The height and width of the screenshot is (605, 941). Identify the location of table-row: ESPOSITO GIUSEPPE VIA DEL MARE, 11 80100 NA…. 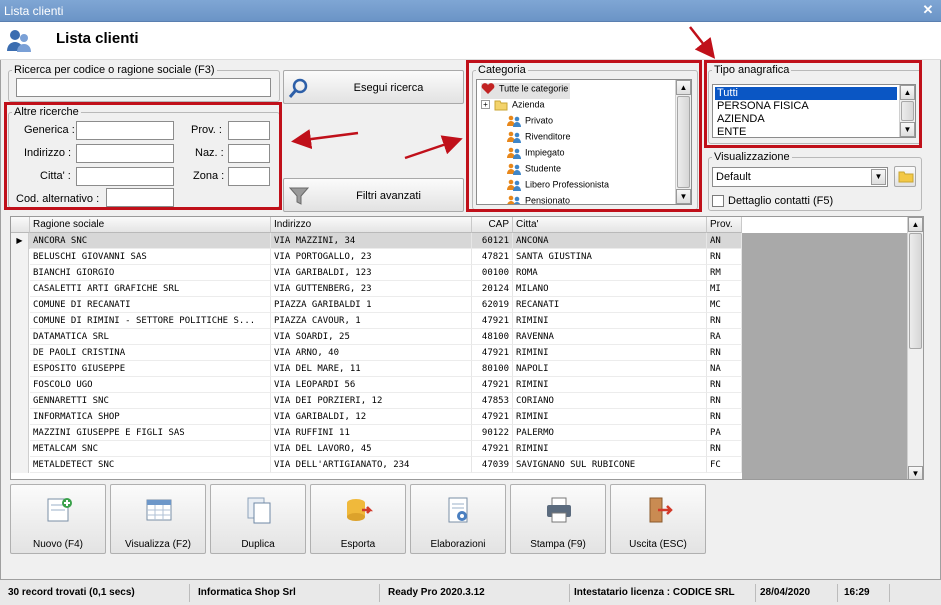
(376, 369).